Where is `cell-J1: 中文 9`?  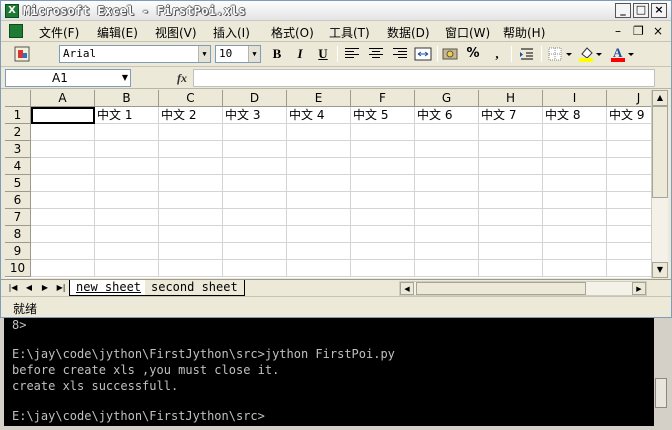
cell-J1: 中文 9 is located at coordinates (629, 115).